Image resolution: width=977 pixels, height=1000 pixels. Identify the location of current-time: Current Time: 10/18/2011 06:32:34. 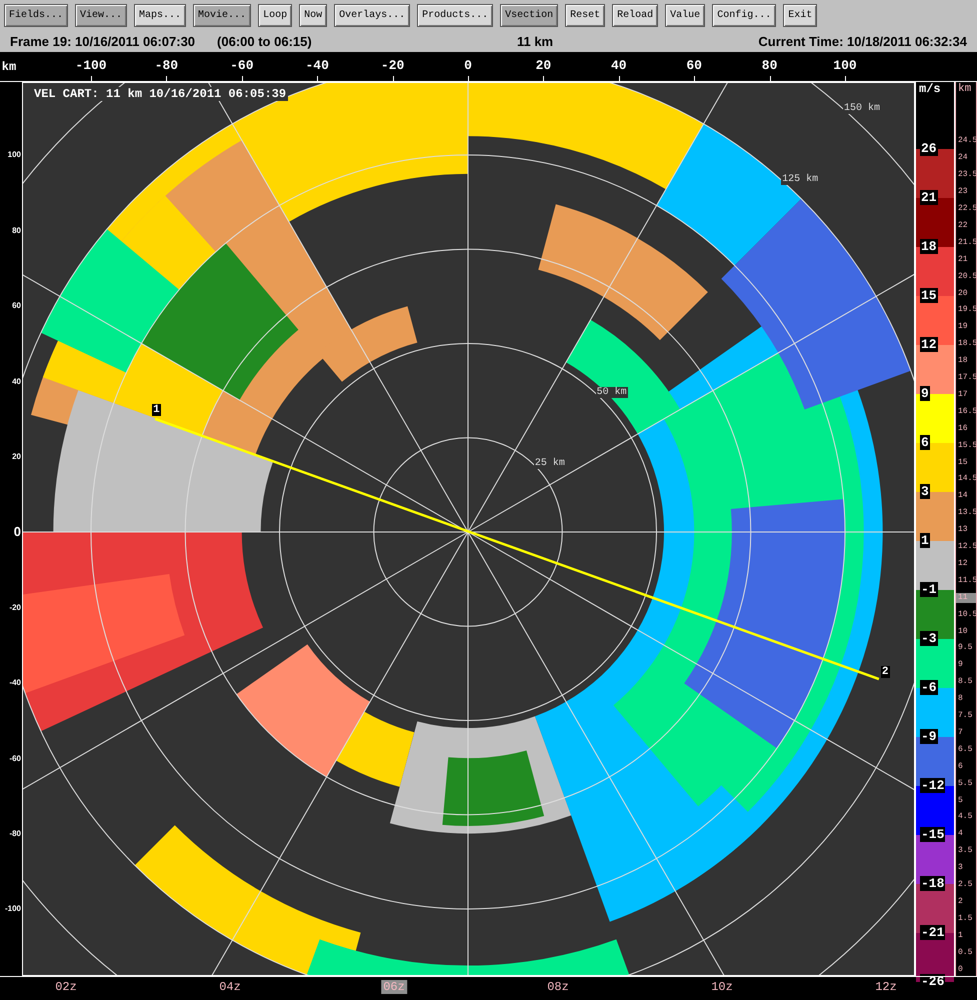
(863, 41).